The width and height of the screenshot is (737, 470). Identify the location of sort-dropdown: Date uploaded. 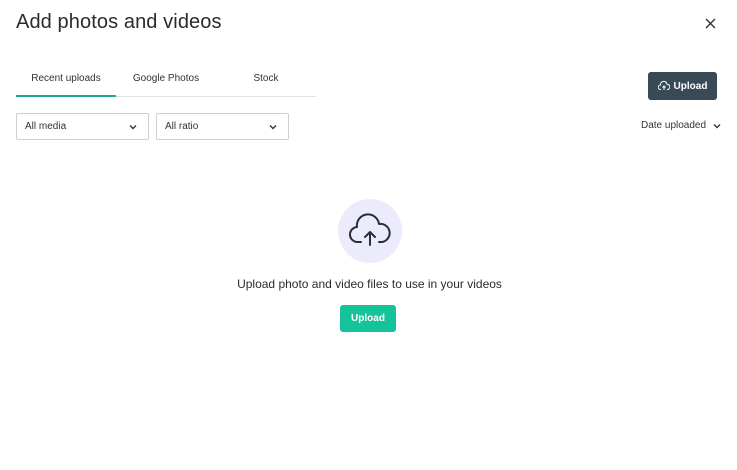
(681, 125).